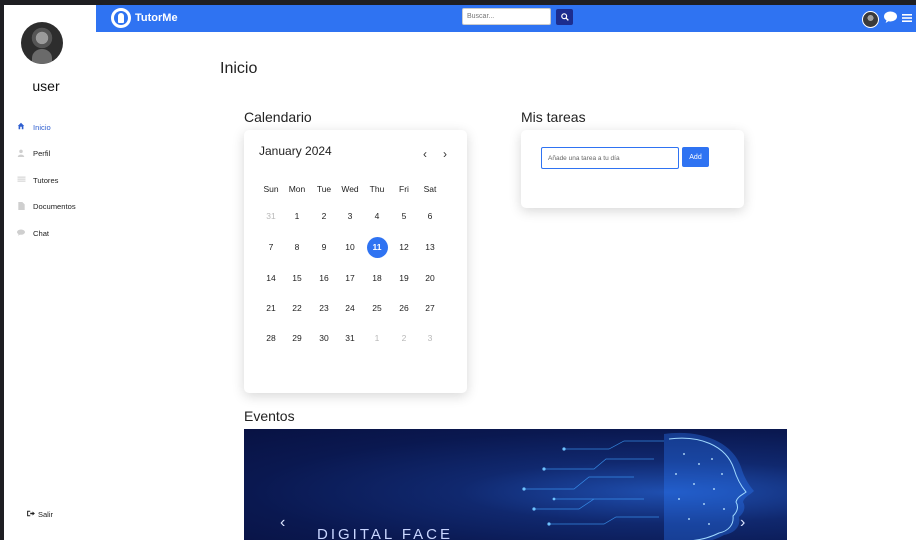 The width and height of the screenshot is (916, 540). What do you see at coordinates (430, 189) in the screenshot?
I see `calendar-weekday: Sat` at bounding box center [430, 189].